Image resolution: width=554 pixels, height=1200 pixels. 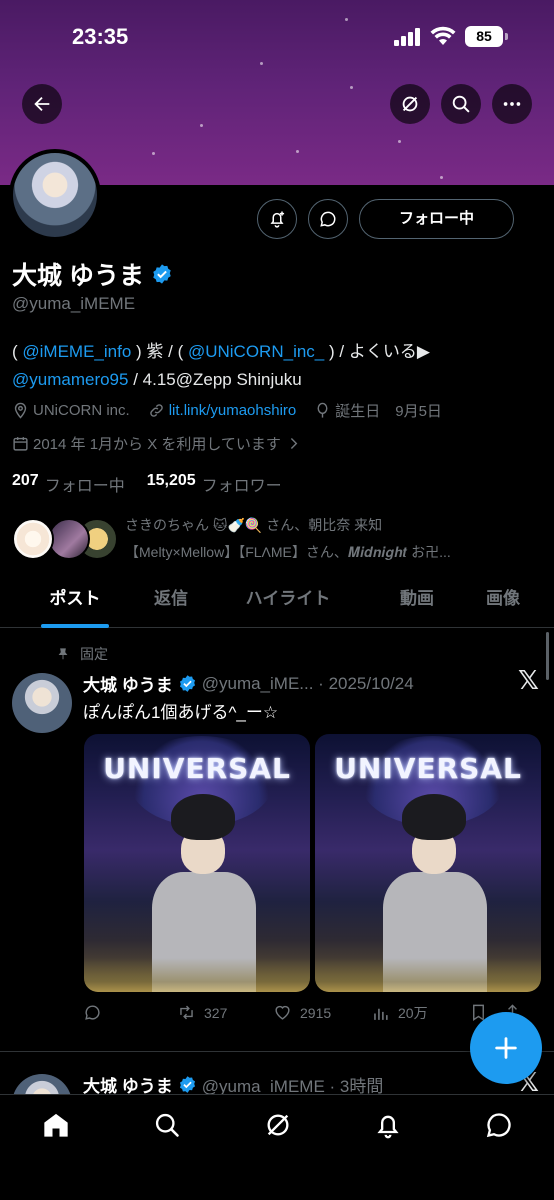 What do you see at coordinates (76, 351) in the screenshot?
I see `bio-mention-imeme: @iMEME_info` at bounding box center [76, 351].